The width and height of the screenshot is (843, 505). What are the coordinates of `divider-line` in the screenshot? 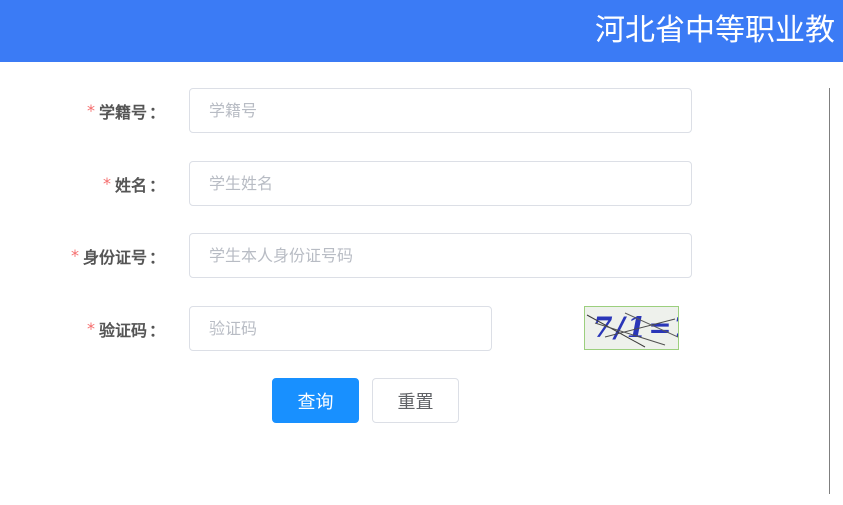 It's located at (829, 291).